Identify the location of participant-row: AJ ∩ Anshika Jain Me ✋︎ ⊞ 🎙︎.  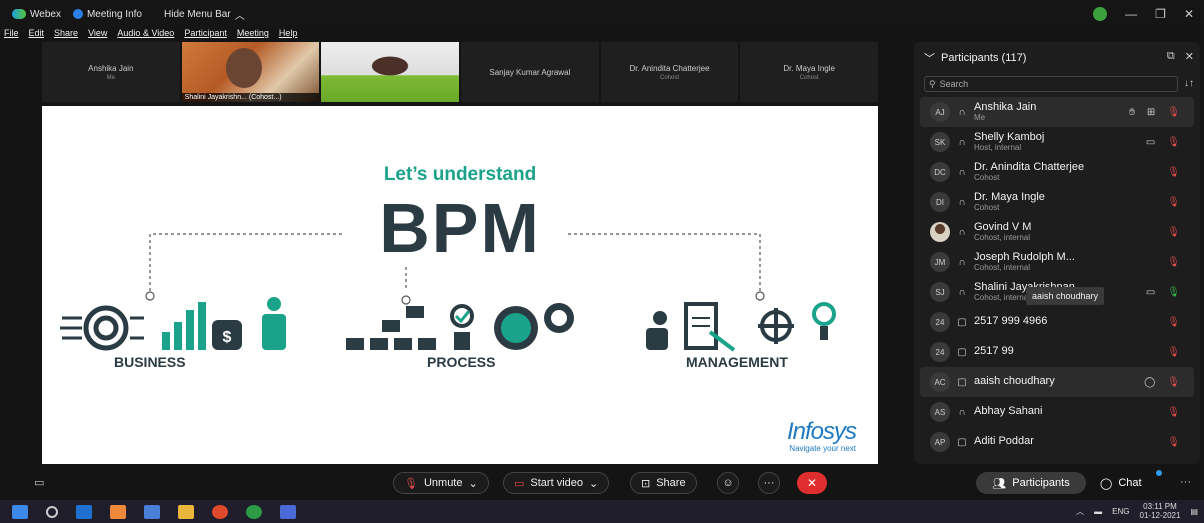
(1057, 112).